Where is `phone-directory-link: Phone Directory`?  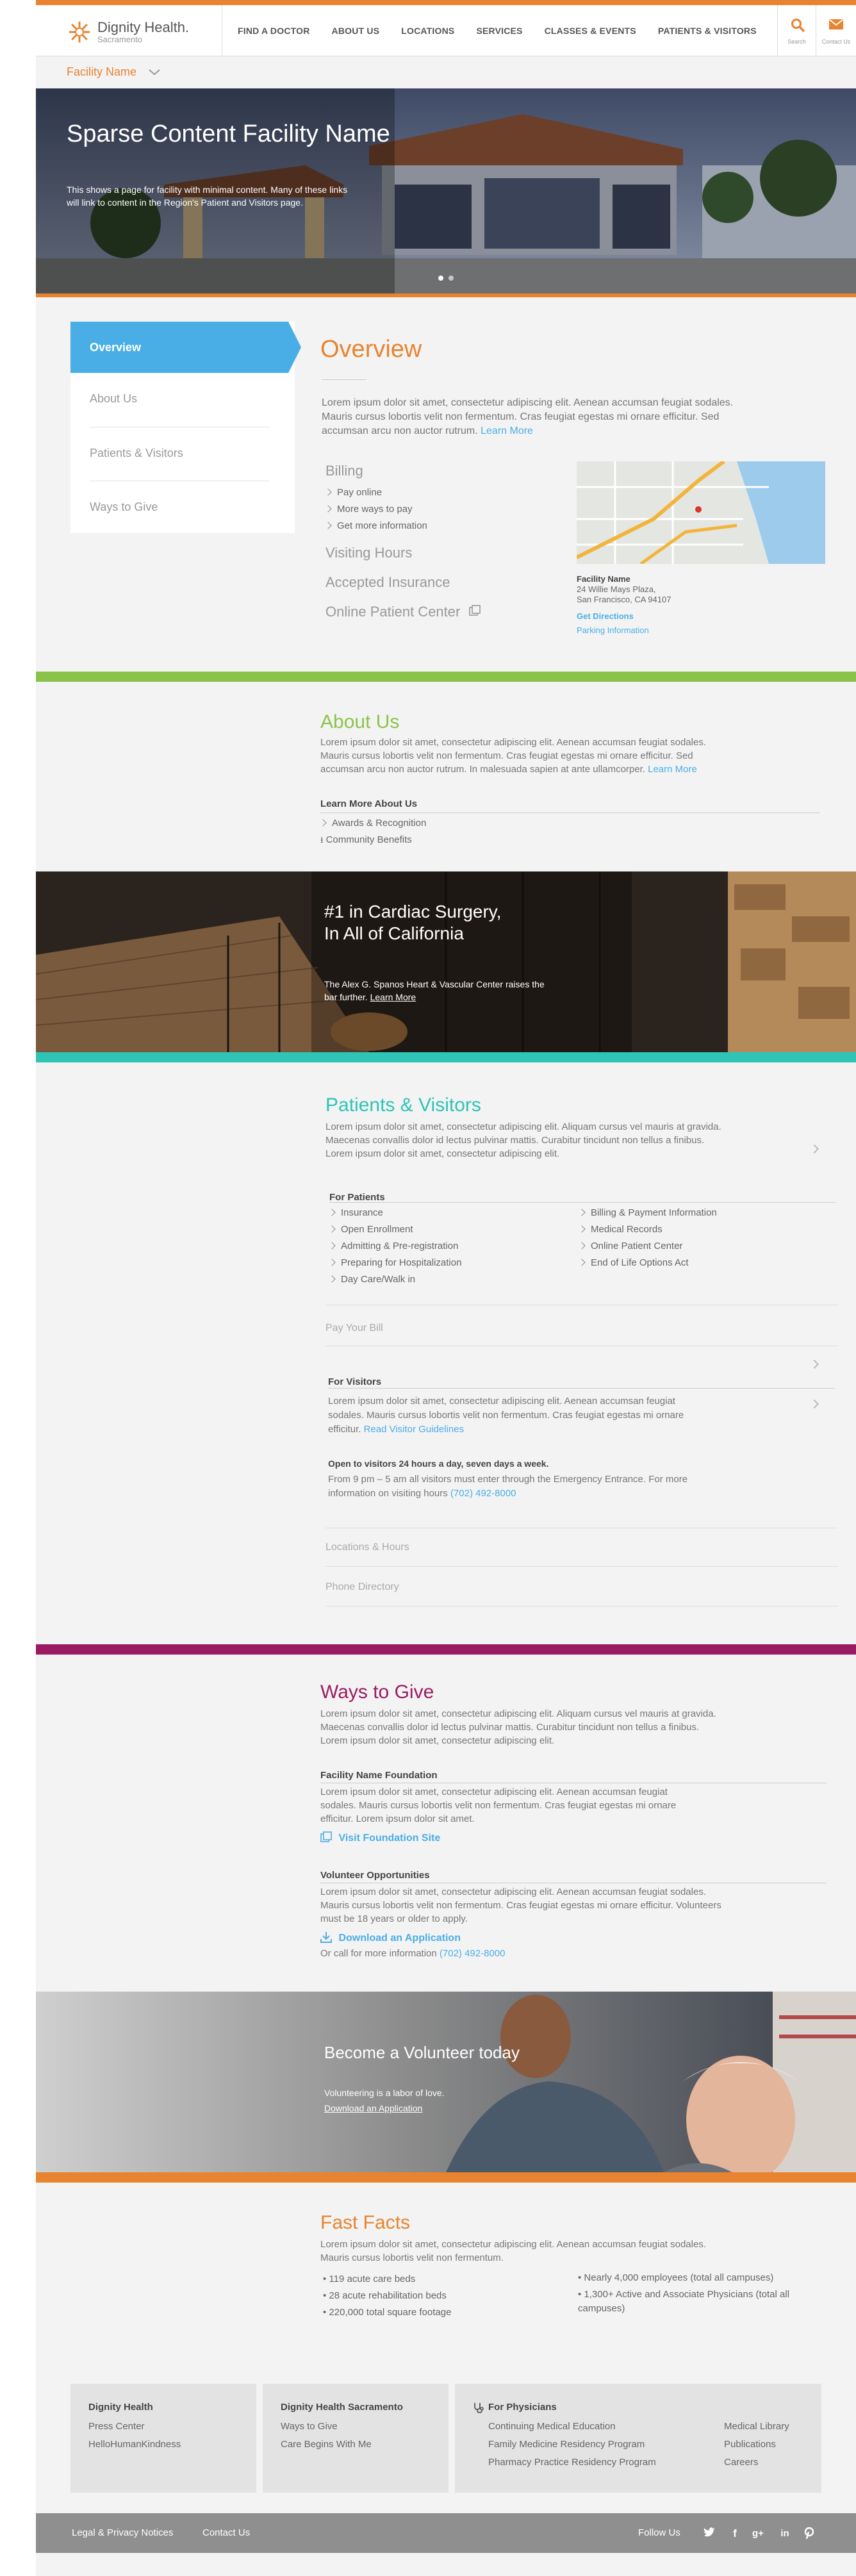 phone-directory-link: Phone Directory is located at coordinates (362, 1587).